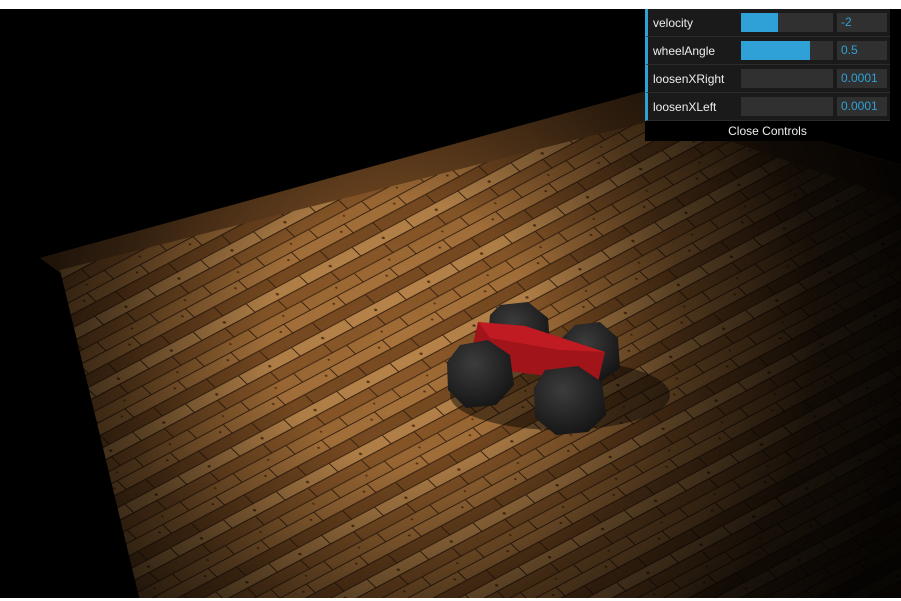 This screenshot has height=601, width=901. What do you see at coordinates (787, 78) in the screenshot?
I see `loosen-x-right-slider` at bounding box center [787, 78].